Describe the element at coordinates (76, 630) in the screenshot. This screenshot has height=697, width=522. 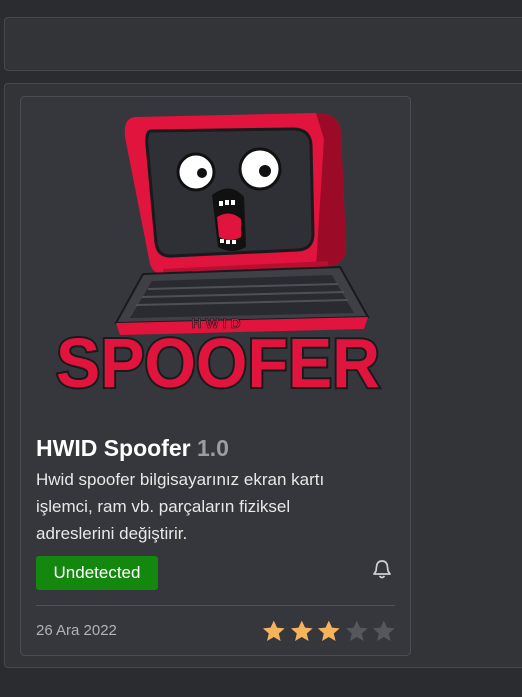
I see `release-date: 26 Ara 2022` at that location.